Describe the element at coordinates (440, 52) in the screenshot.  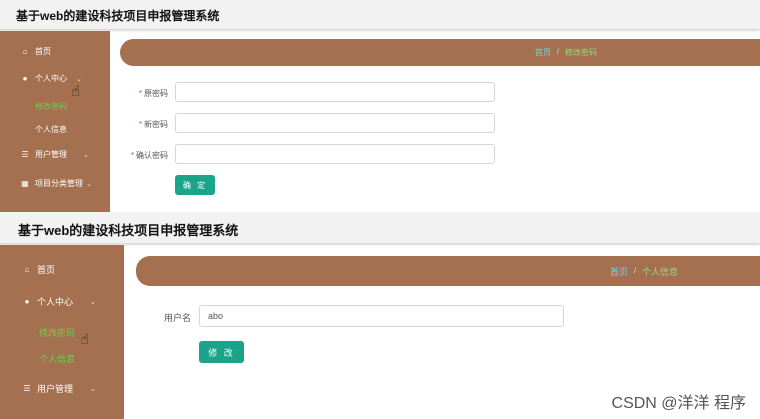
I see `breadcrumb-bar: 首页 / 修改密码` at that location.